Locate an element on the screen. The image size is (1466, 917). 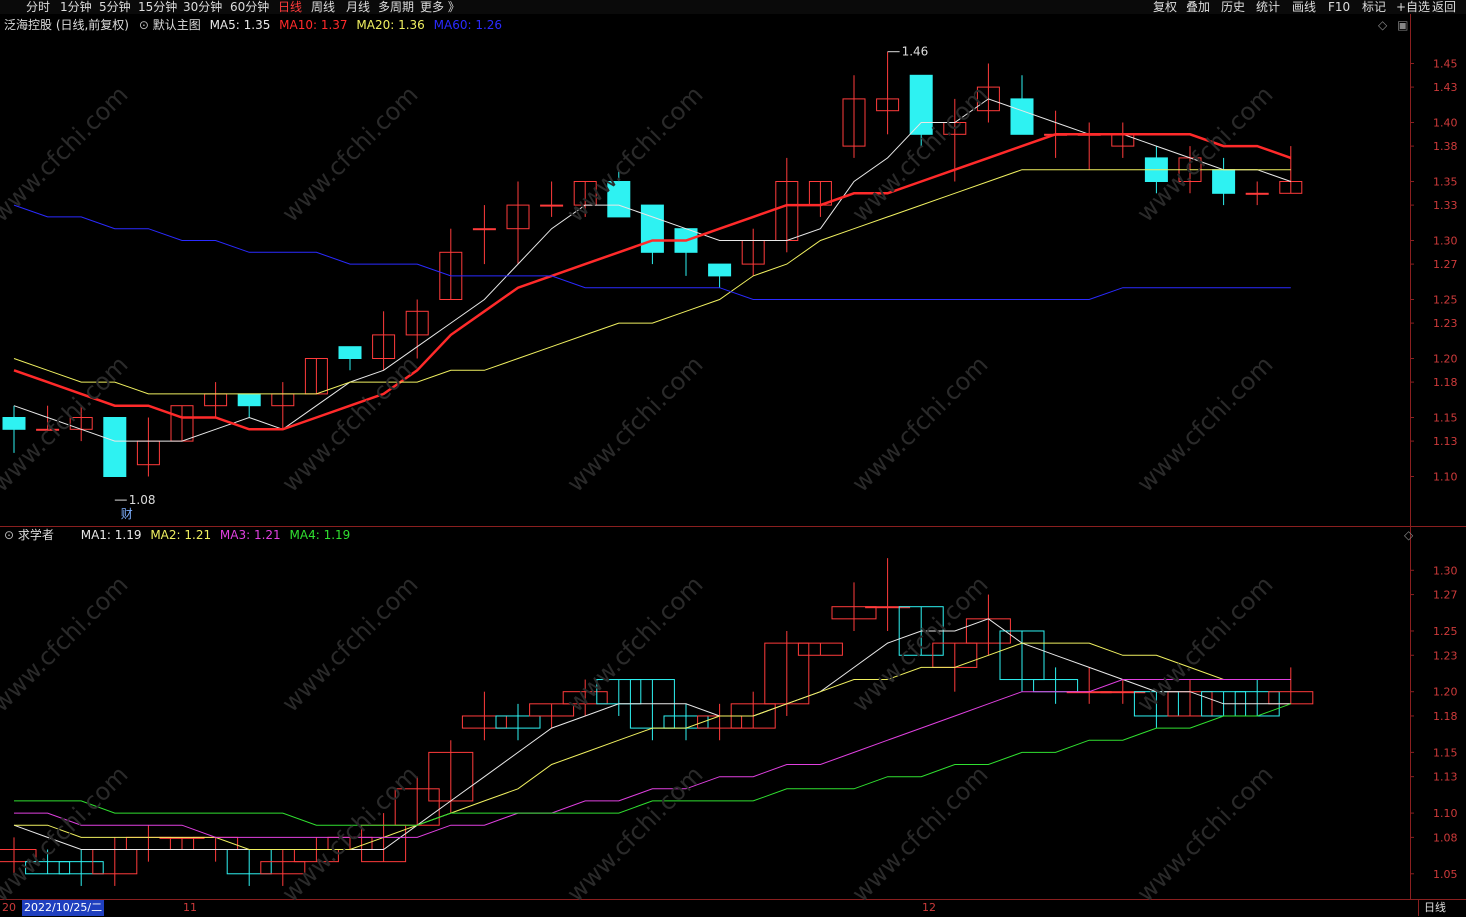
panel-controls: ◇ ▣ is located at coordinates (1393, 25).